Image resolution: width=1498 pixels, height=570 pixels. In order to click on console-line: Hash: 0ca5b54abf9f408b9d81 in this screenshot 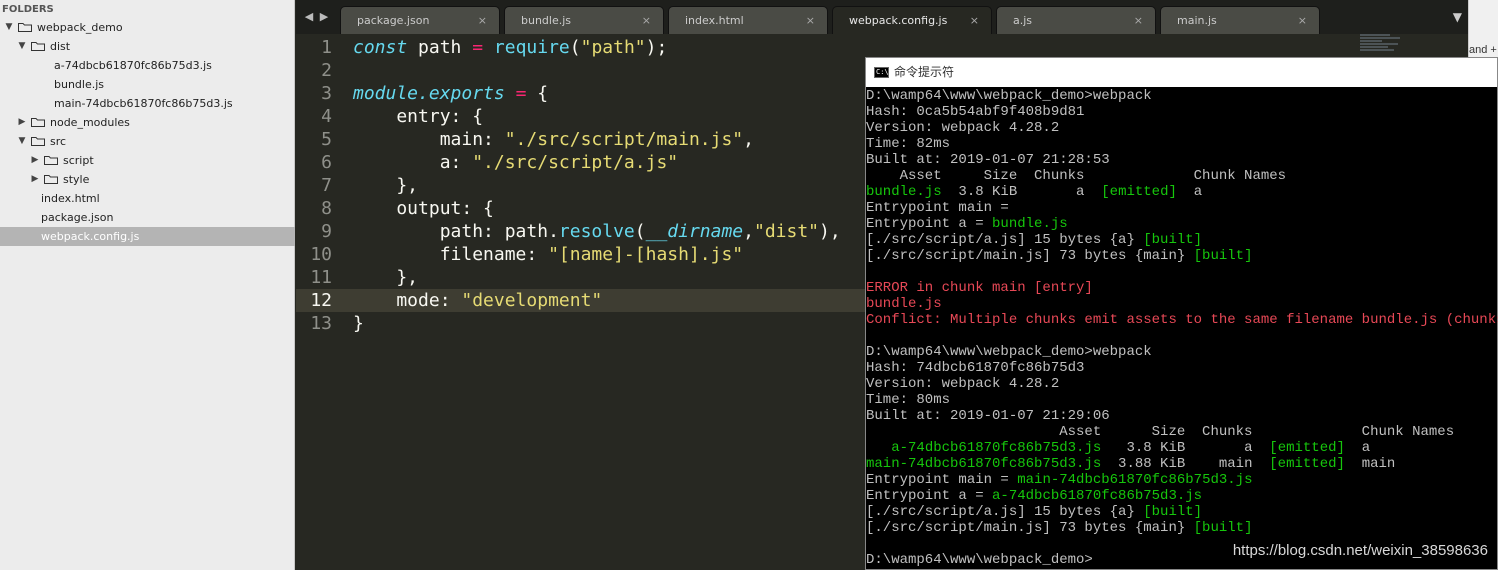, I will do `click(975, 112)`.